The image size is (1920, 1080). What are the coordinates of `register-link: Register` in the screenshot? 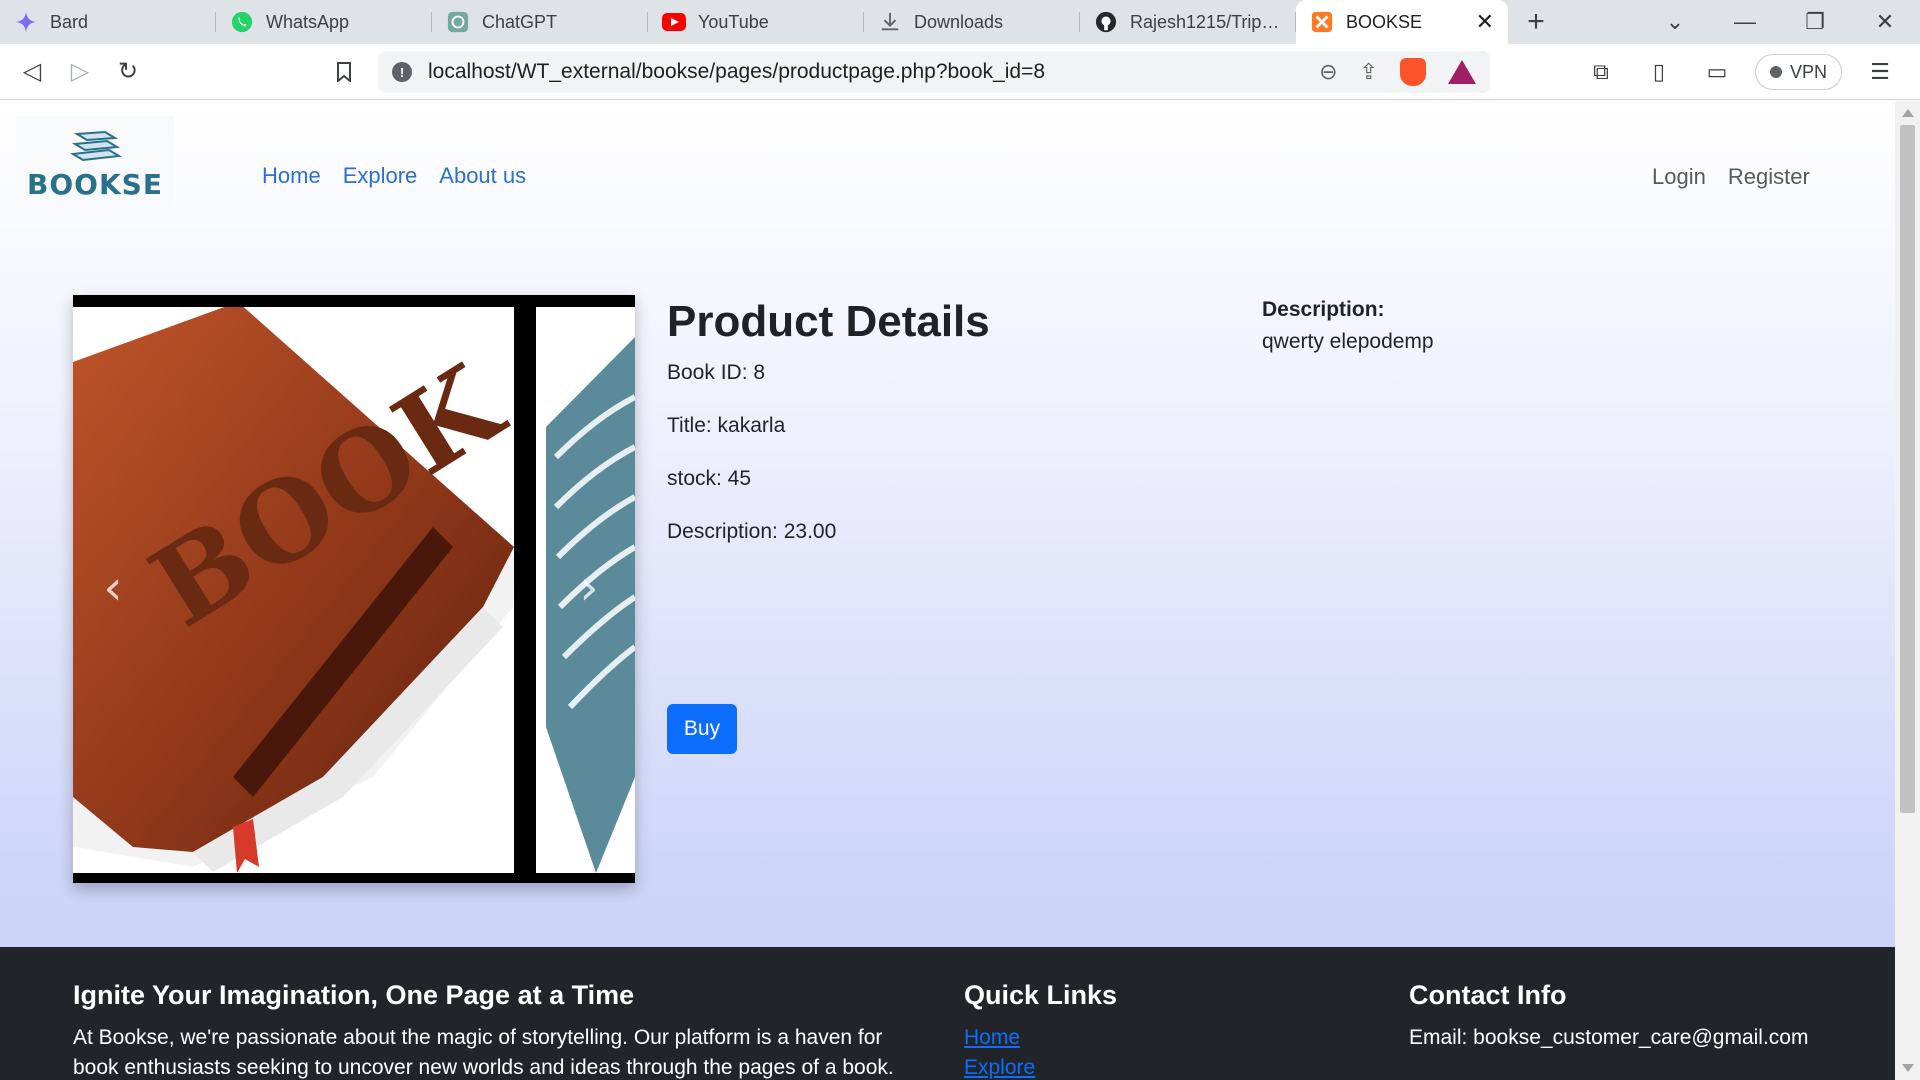 It's located at (1769, 177).